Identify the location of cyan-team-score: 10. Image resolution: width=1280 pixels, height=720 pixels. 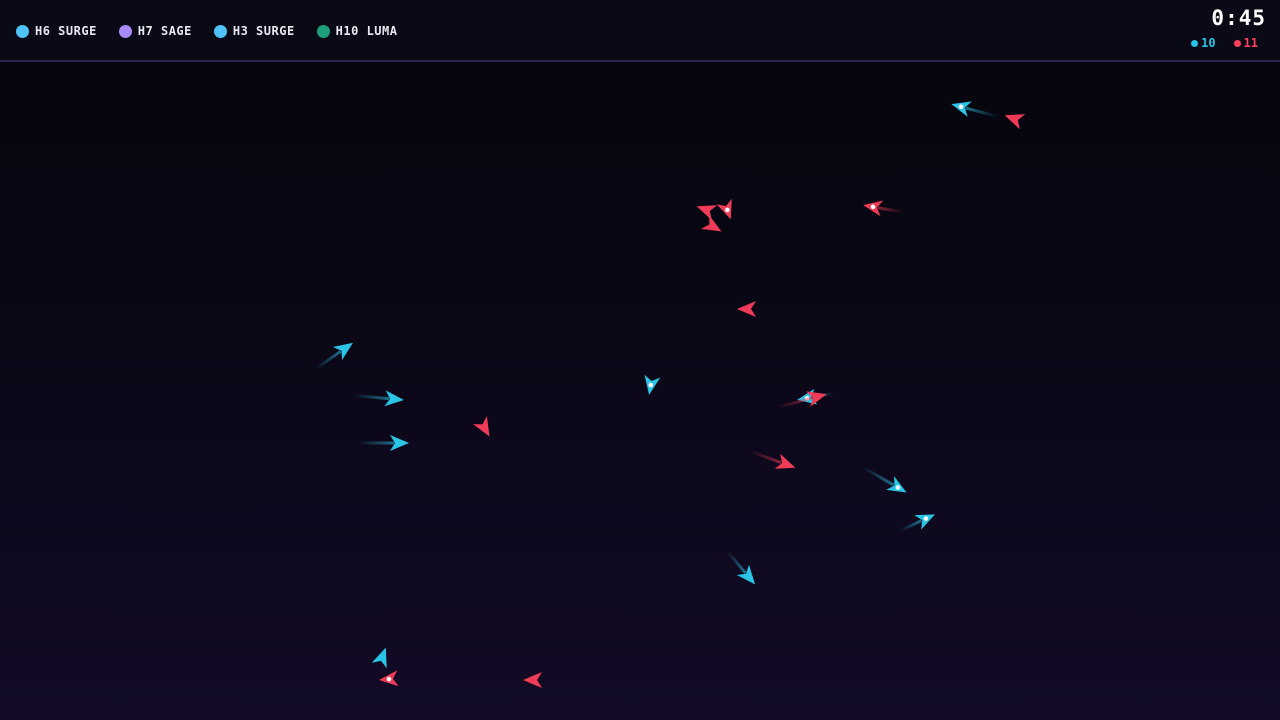
(1203, 43).